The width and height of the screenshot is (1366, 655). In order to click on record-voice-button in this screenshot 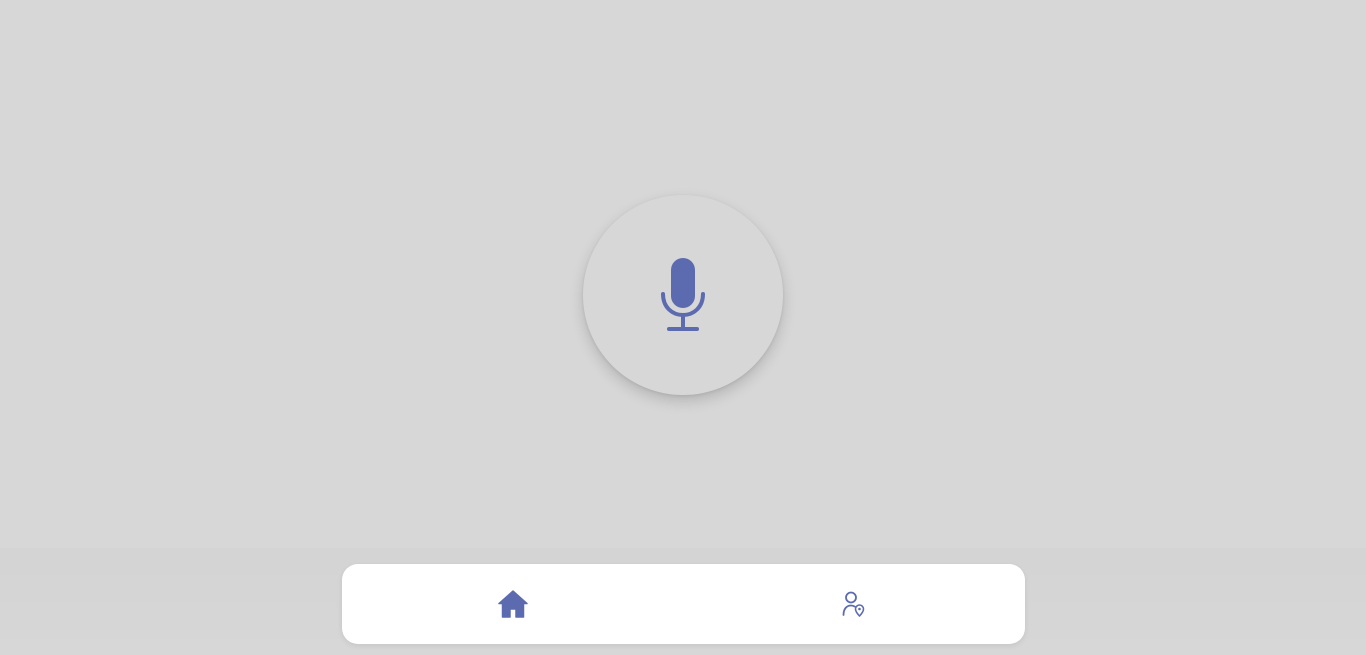, I will do `click(683, 295)`.